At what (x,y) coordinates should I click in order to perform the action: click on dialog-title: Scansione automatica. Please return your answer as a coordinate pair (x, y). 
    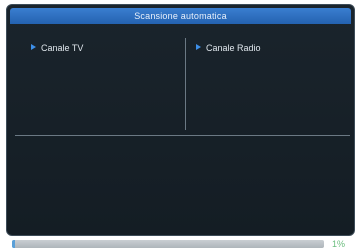
    Looking at the image, I should click on (180, 16).